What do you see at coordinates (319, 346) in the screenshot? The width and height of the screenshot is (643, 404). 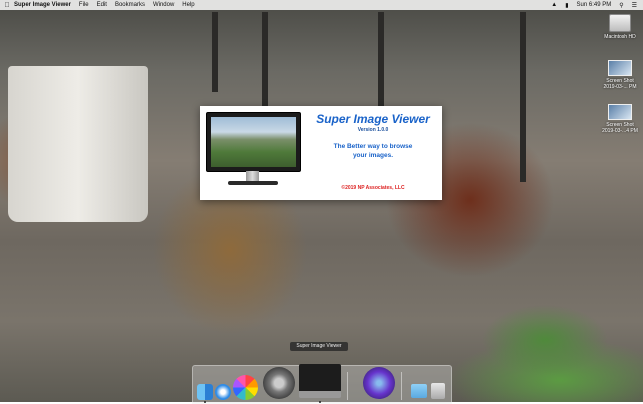 I see `dock-tooltip: Super Image Viewer` at bounding box center [319, 346].